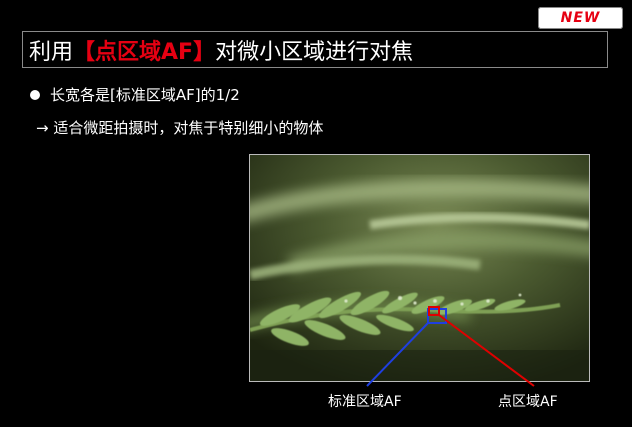 The width and height of the screenshot is (632, 427). Describe the element at coordinates (365, 402) in the screenshot. I see `standard-af-label: 标准区域AF` at that location.